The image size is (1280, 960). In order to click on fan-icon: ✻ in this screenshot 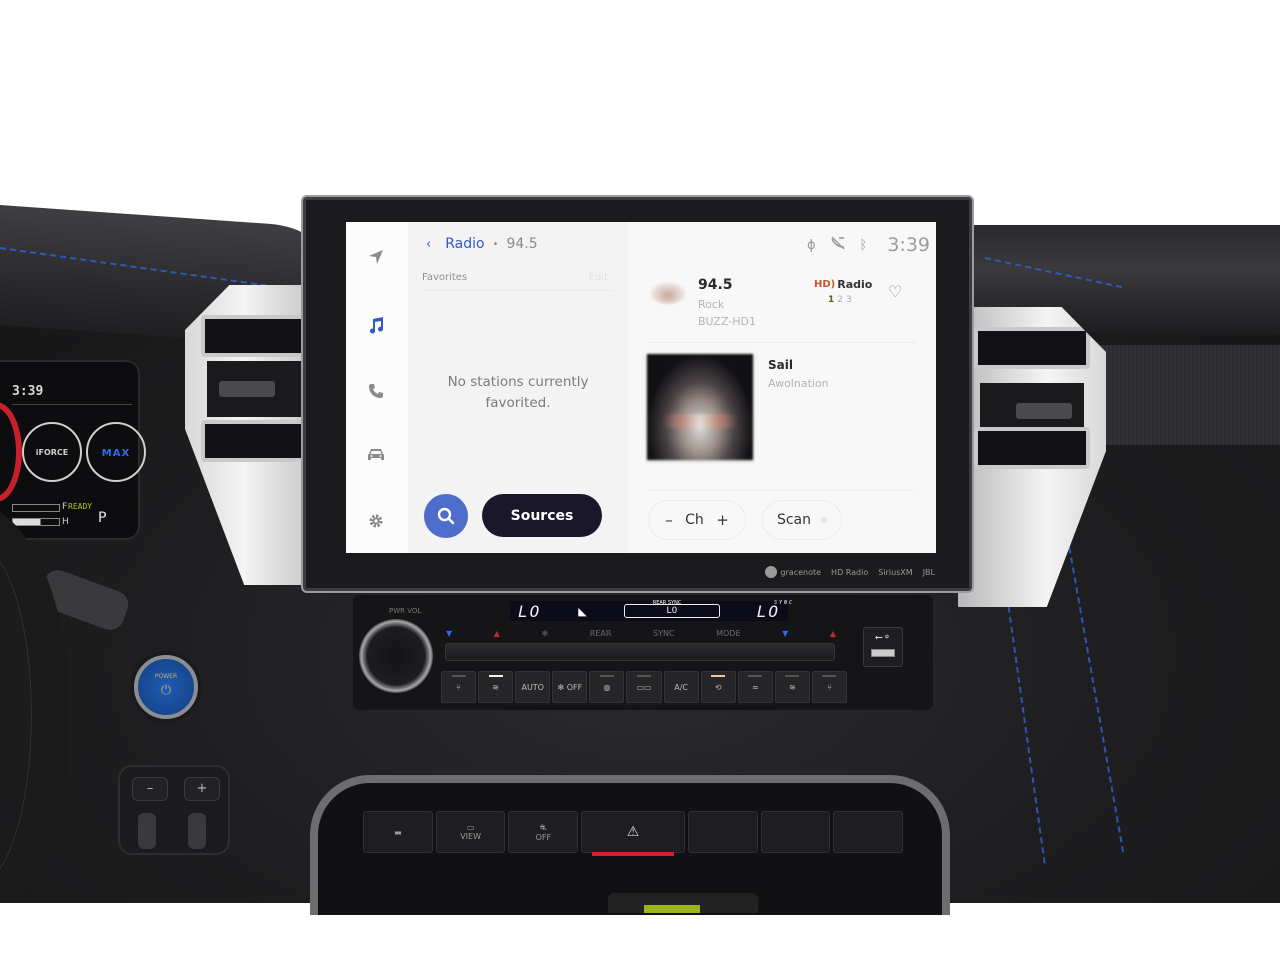, I will do `click(545, 633)`.